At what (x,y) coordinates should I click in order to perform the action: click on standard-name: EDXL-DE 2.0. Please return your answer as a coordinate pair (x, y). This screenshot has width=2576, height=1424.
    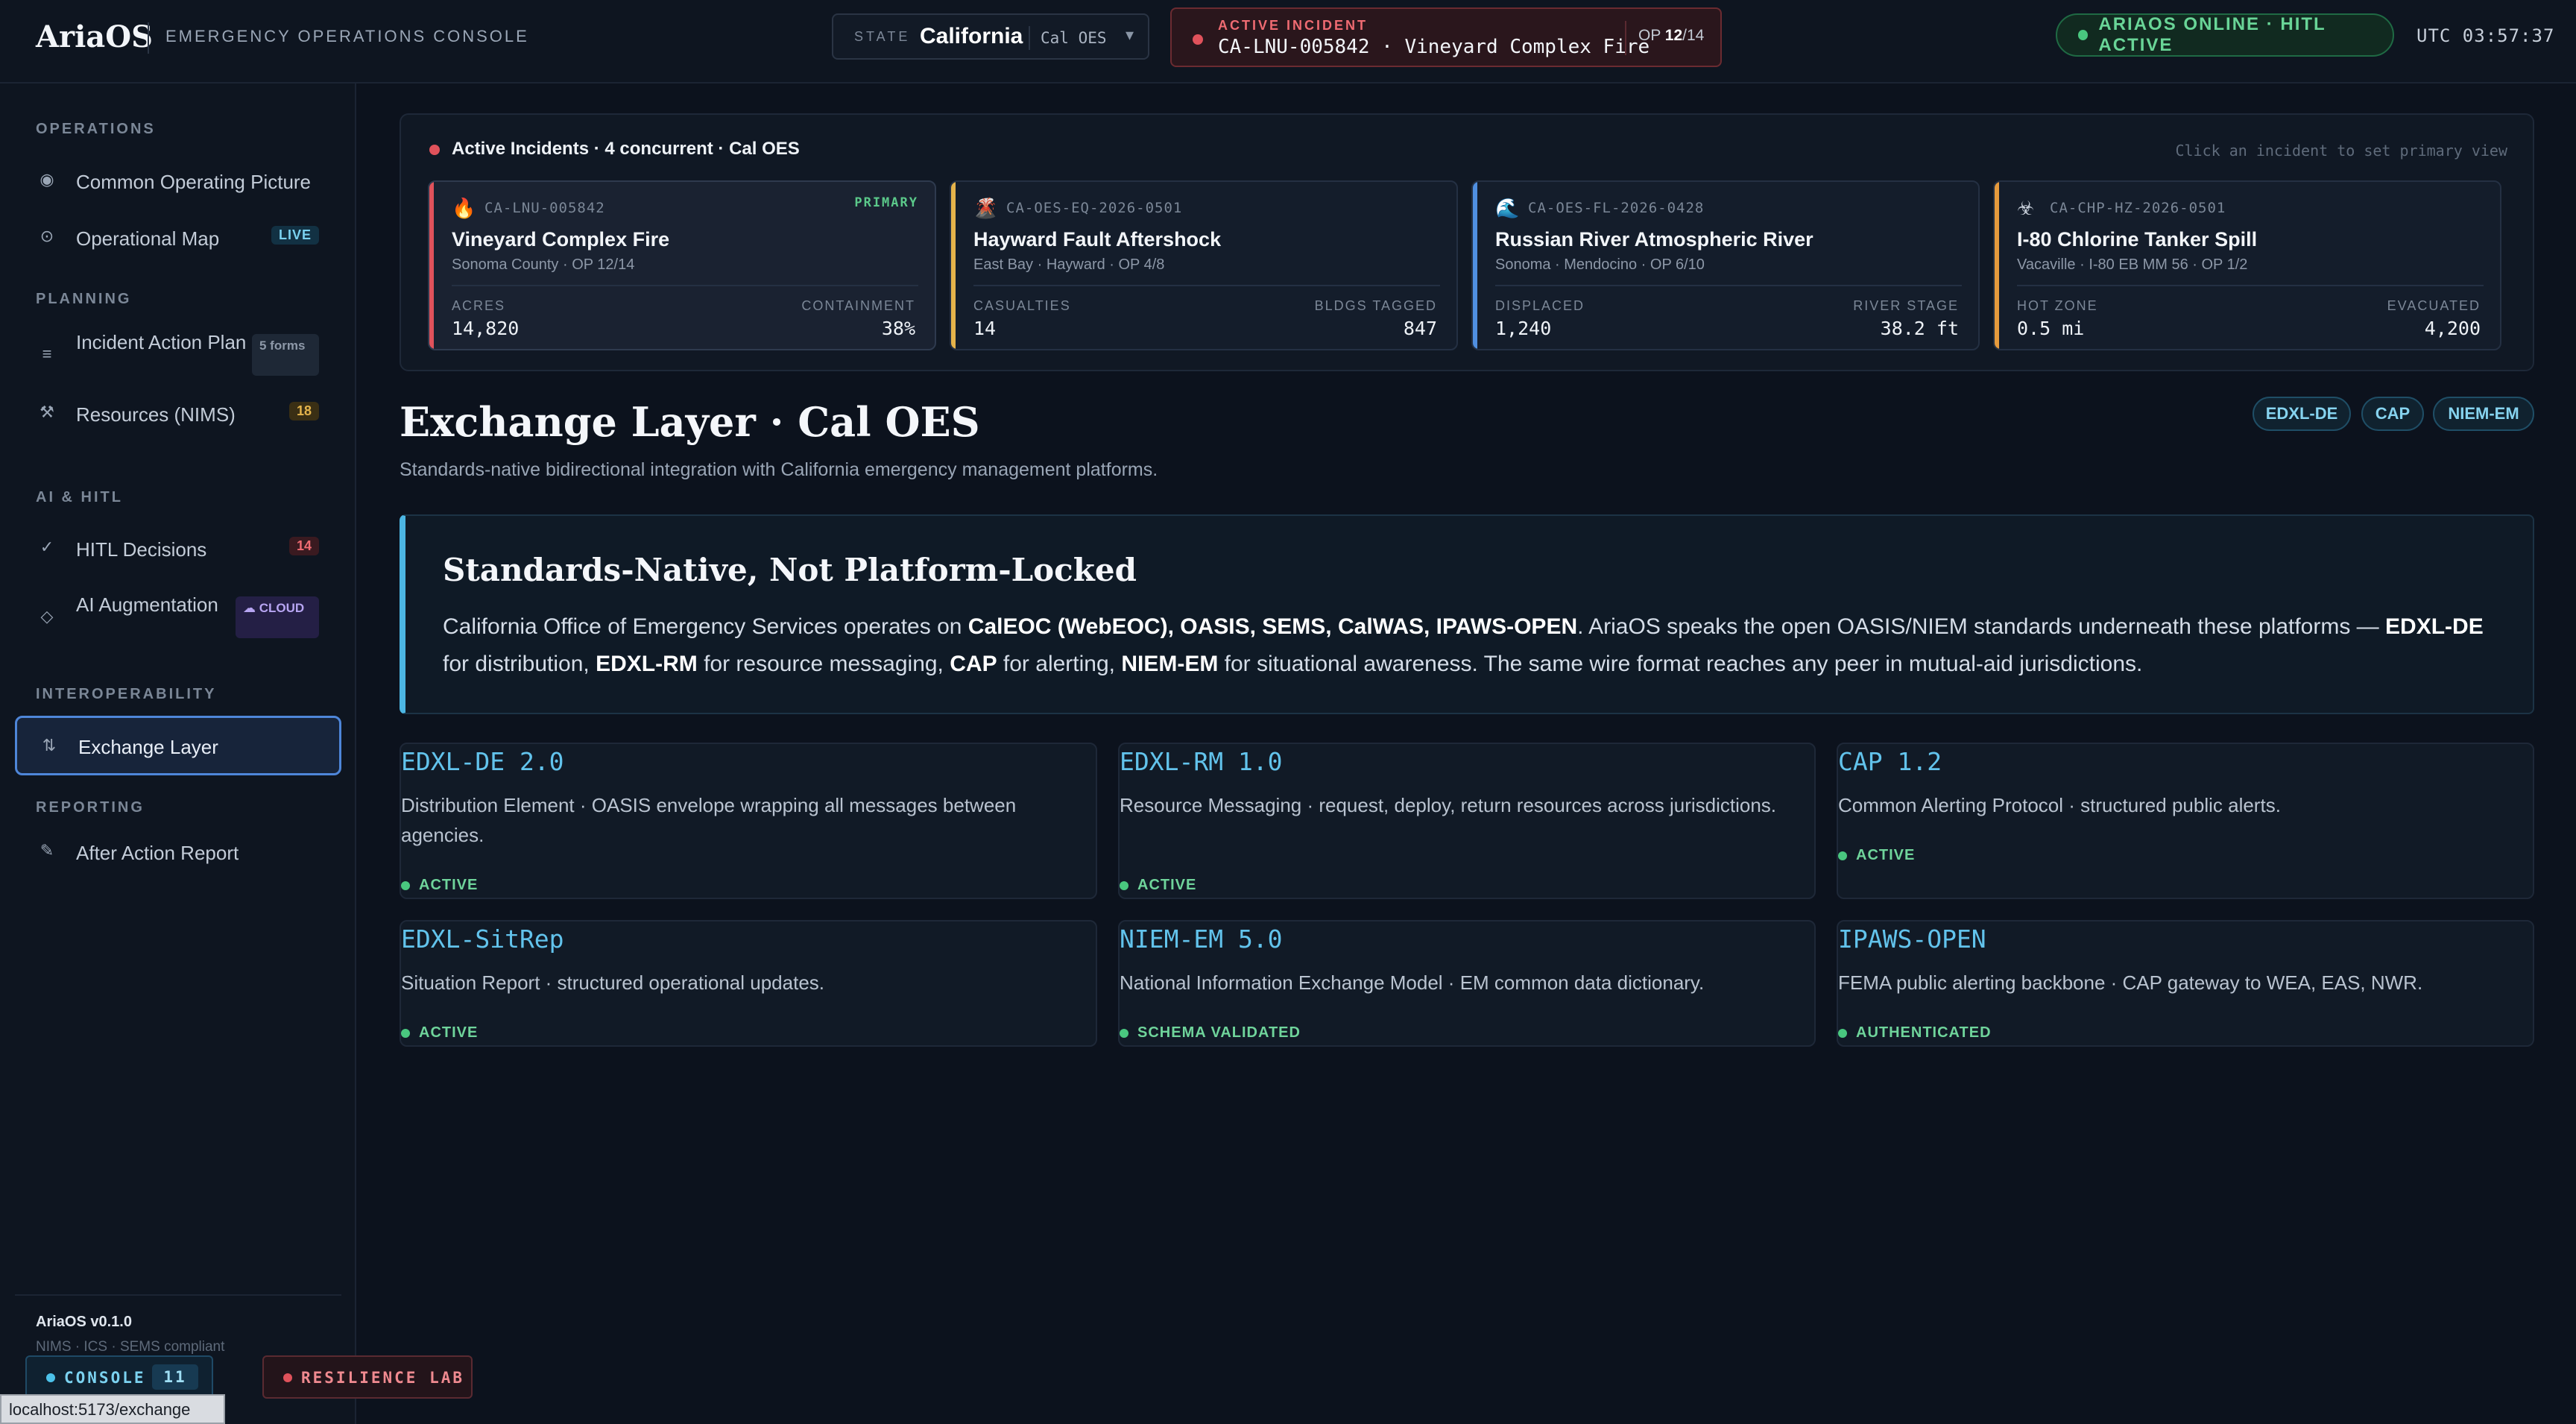
    Looking at the image, I should click on (482, 761).